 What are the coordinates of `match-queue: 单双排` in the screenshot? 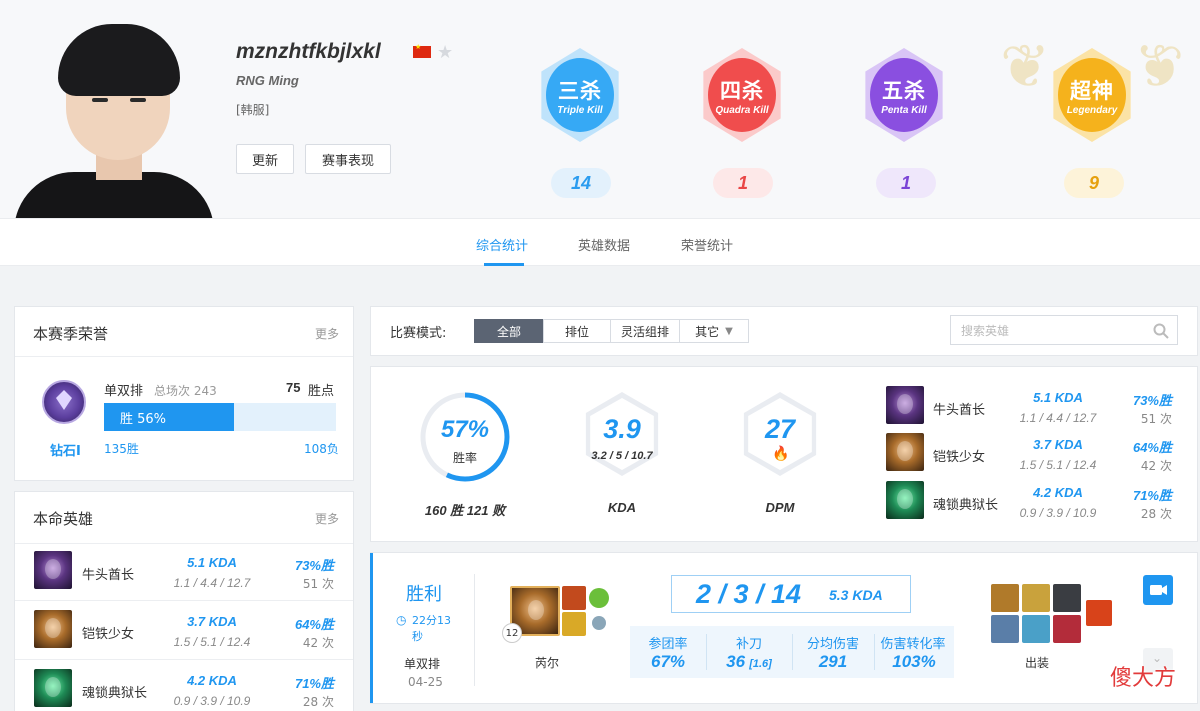 It's located at (422, 664).